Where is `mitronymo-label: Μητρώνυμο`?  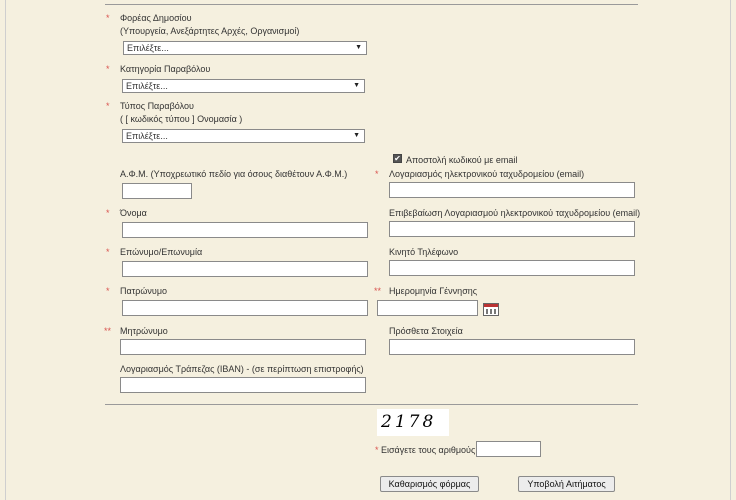 mitronymo-label: Μητρώνυμο is located at coordinates (144, 331).